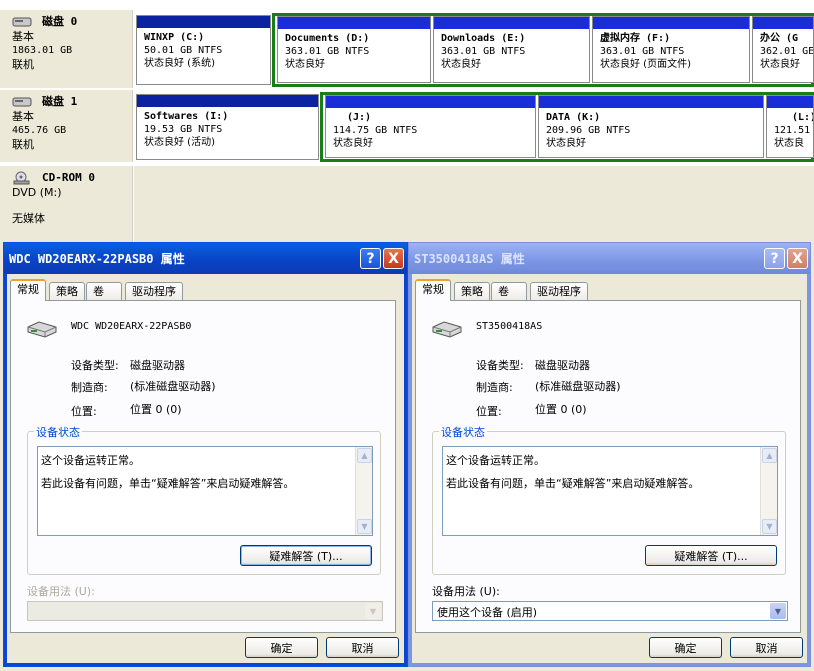 Image resolution: width=814 pixels, height=671 pixels. I want to click on disk-name: 磁盘 0, so click(60, 21).